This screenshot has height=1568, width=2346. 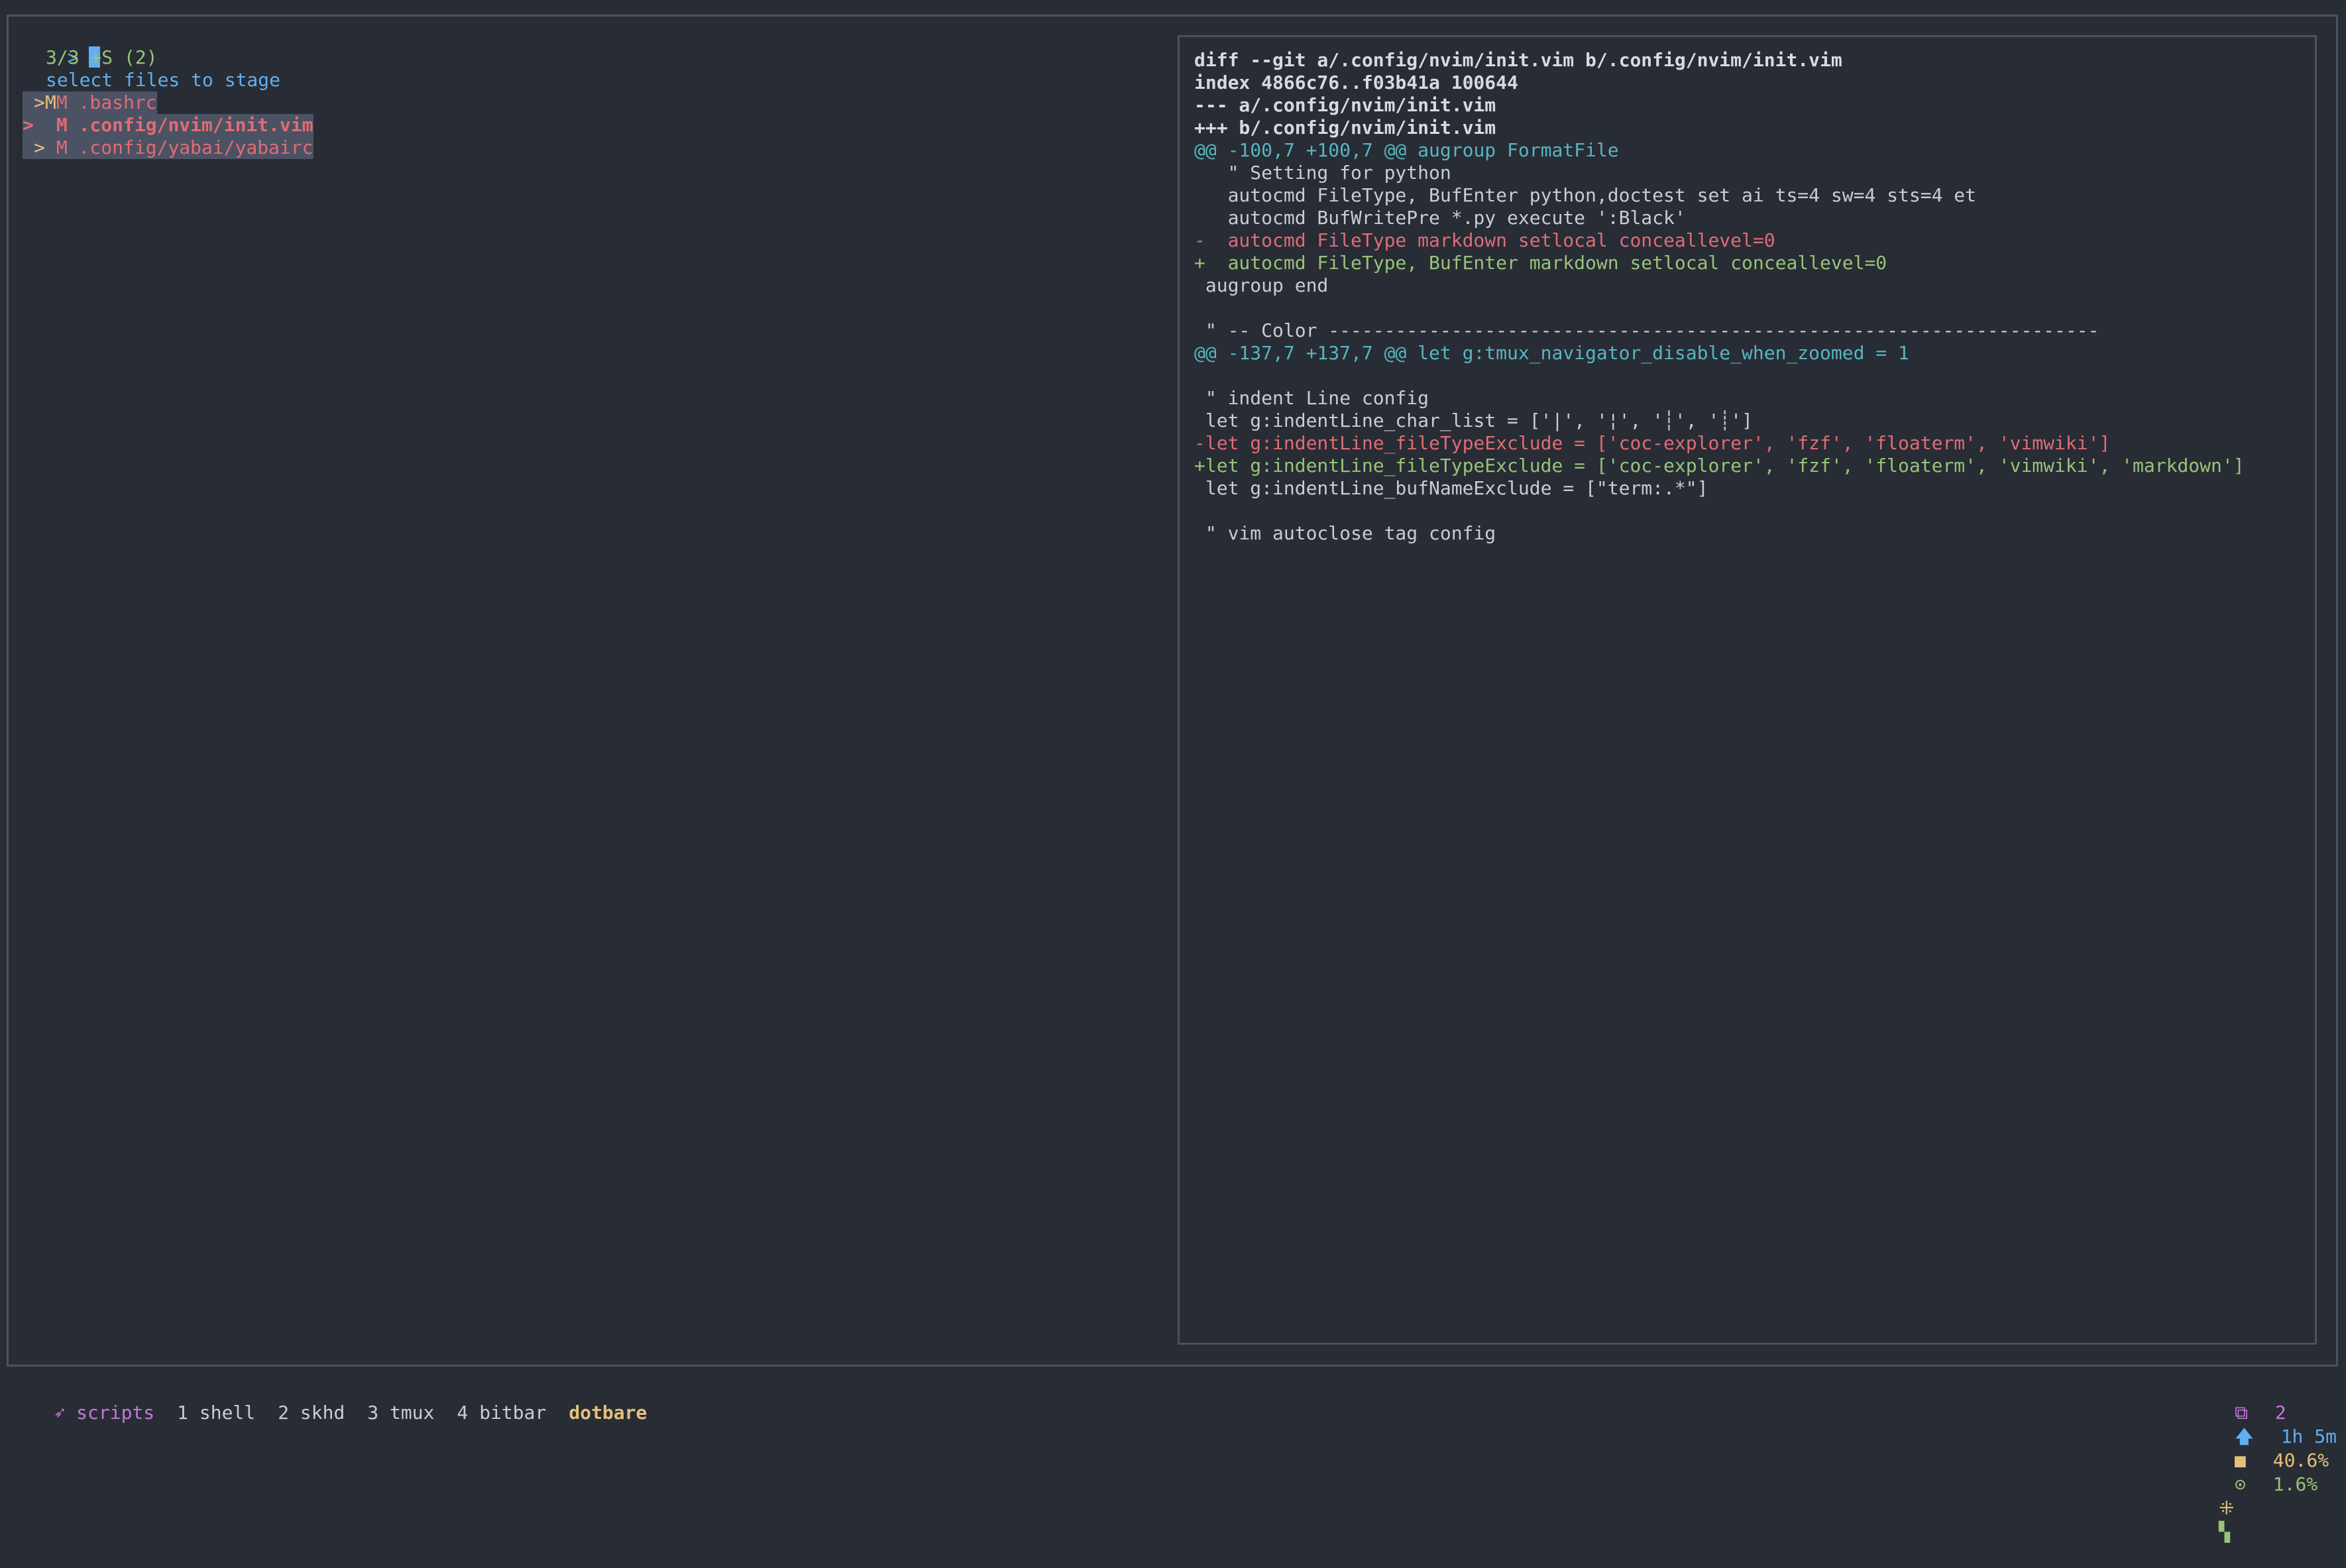 I want to click on diff-line-text: augroup FormatFile, so click(x=1512, y=150).